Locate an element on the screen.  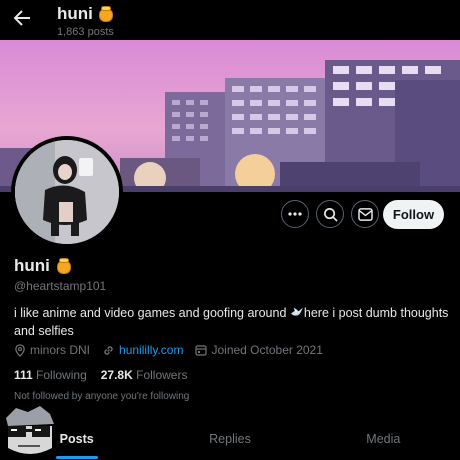
location-icon is located at coordinates (20, 350).